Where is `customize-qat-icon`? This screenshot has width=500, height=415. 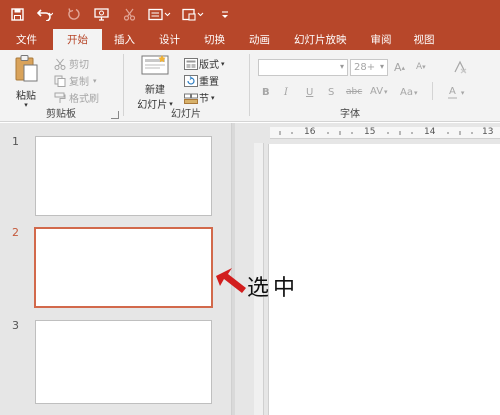
customize-qat-icon is located at coordinates (225, 15).